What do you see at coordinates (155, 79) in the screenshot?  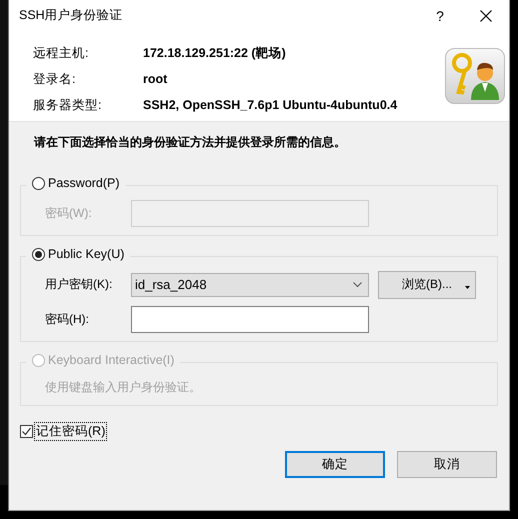 I see `info-value: root` at bounding box center [155, 79].